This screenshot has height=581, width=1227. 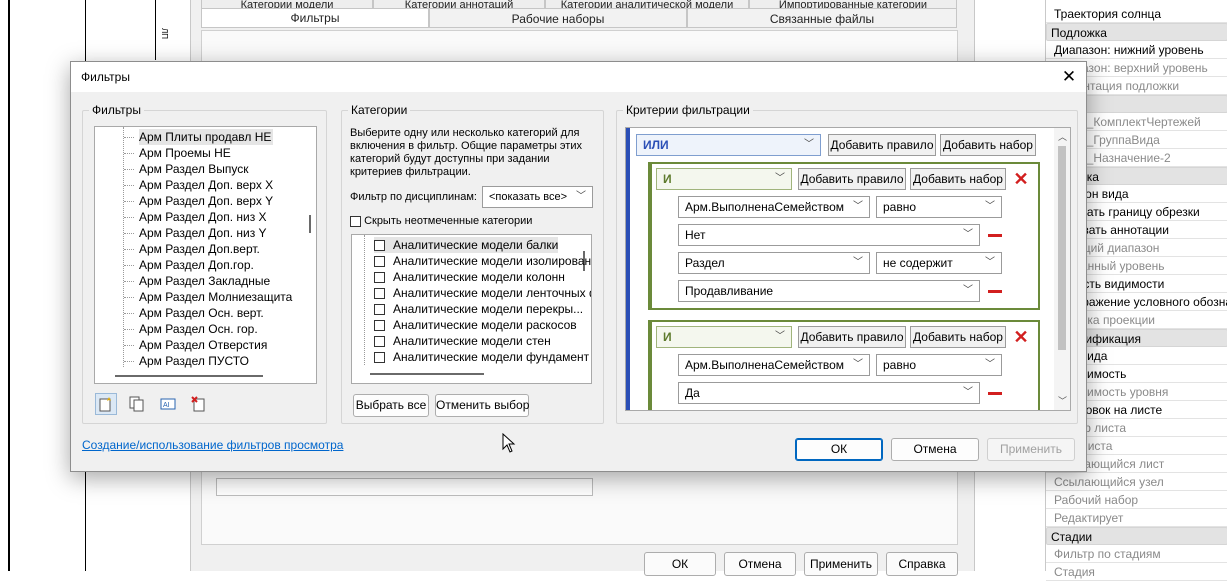 I want to click on category-list-item: Аналитические модели стен, so click(x=462, y=341).